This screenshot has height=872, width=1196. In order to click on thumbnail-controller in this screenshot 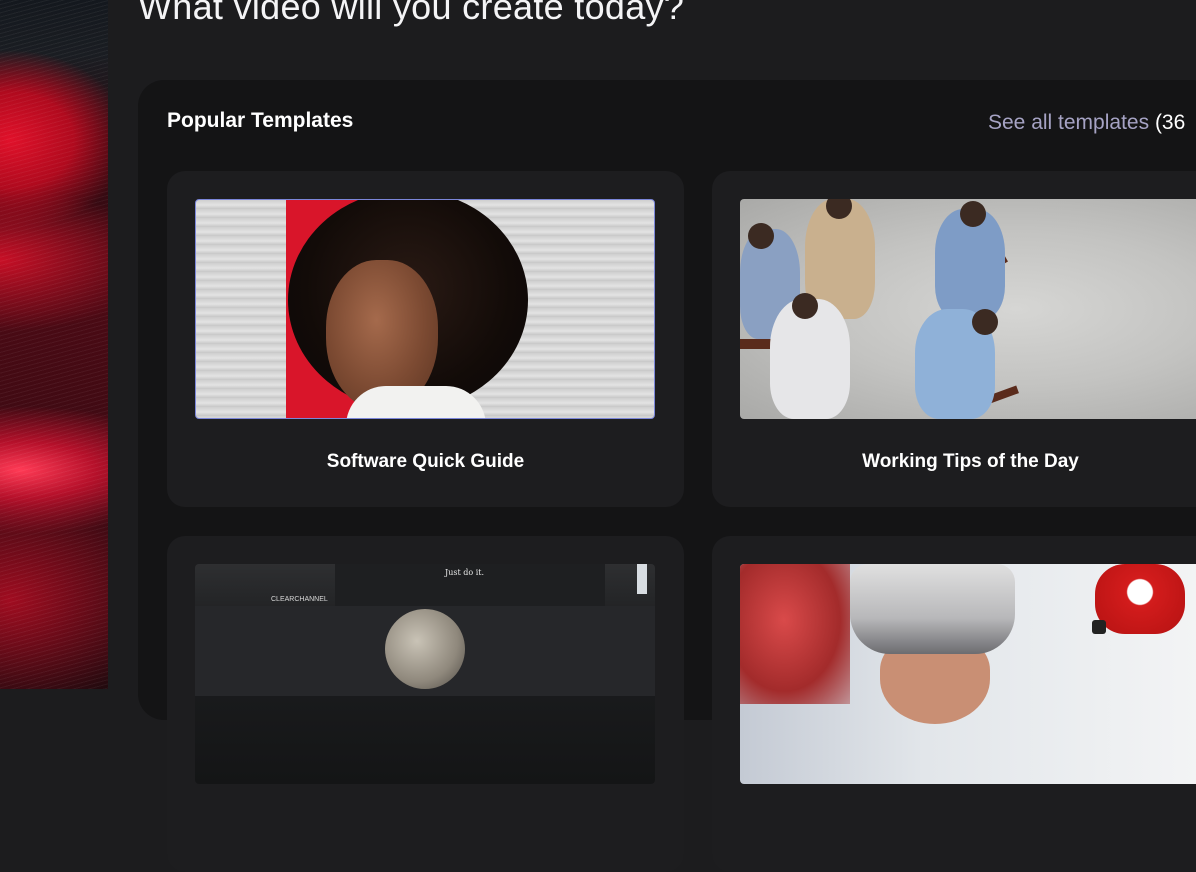, I will do `click(1140, 599)`.